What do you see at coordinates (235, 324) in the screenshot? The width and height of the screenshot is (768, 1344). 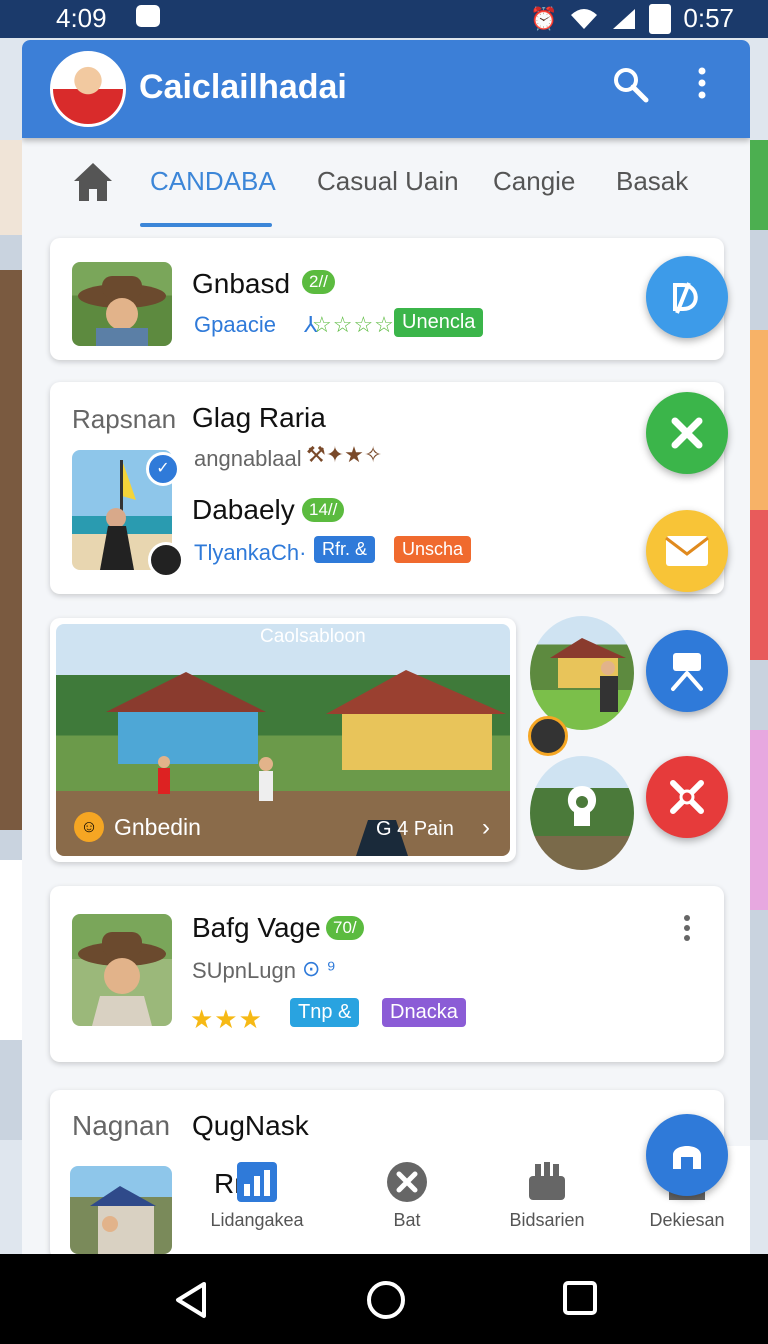 I see `card-subtitle: Gpaacie` at bounding box center [235, 324].